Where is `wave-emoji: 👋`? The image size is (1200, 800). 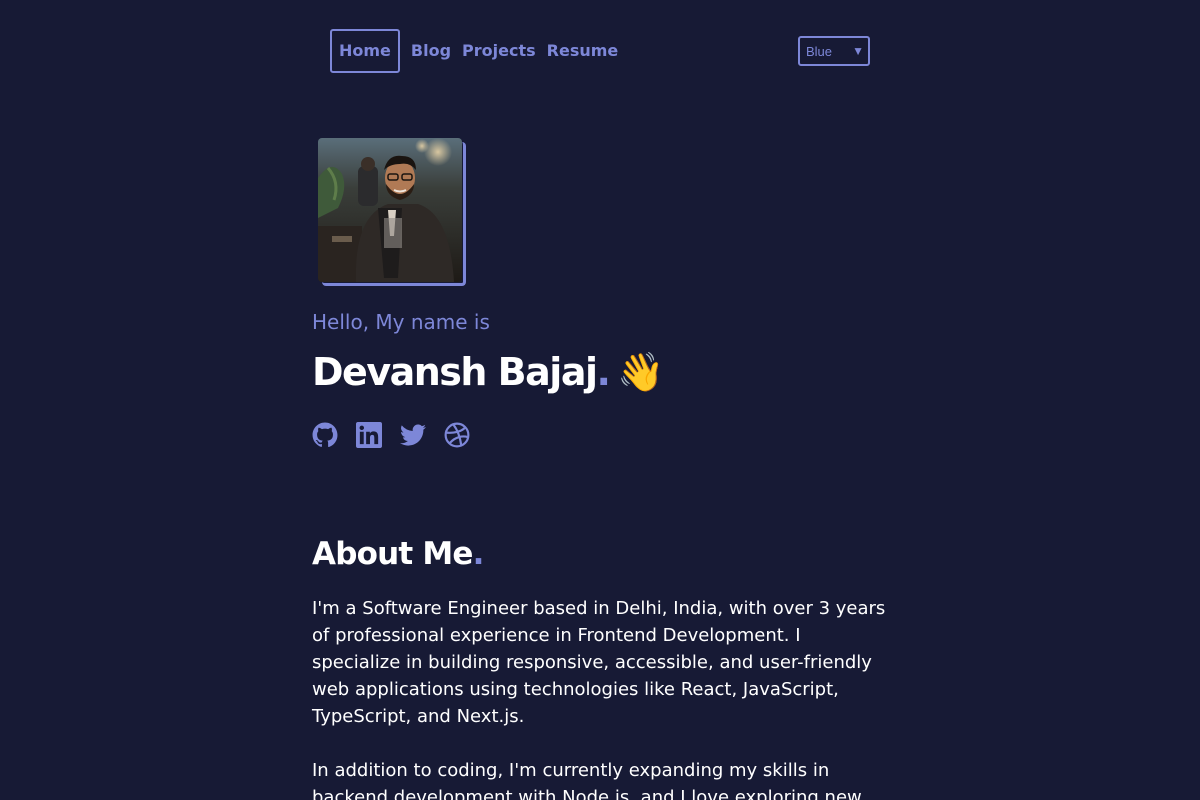
wave-emoji: 👋 is located at coordinates (641, 372).